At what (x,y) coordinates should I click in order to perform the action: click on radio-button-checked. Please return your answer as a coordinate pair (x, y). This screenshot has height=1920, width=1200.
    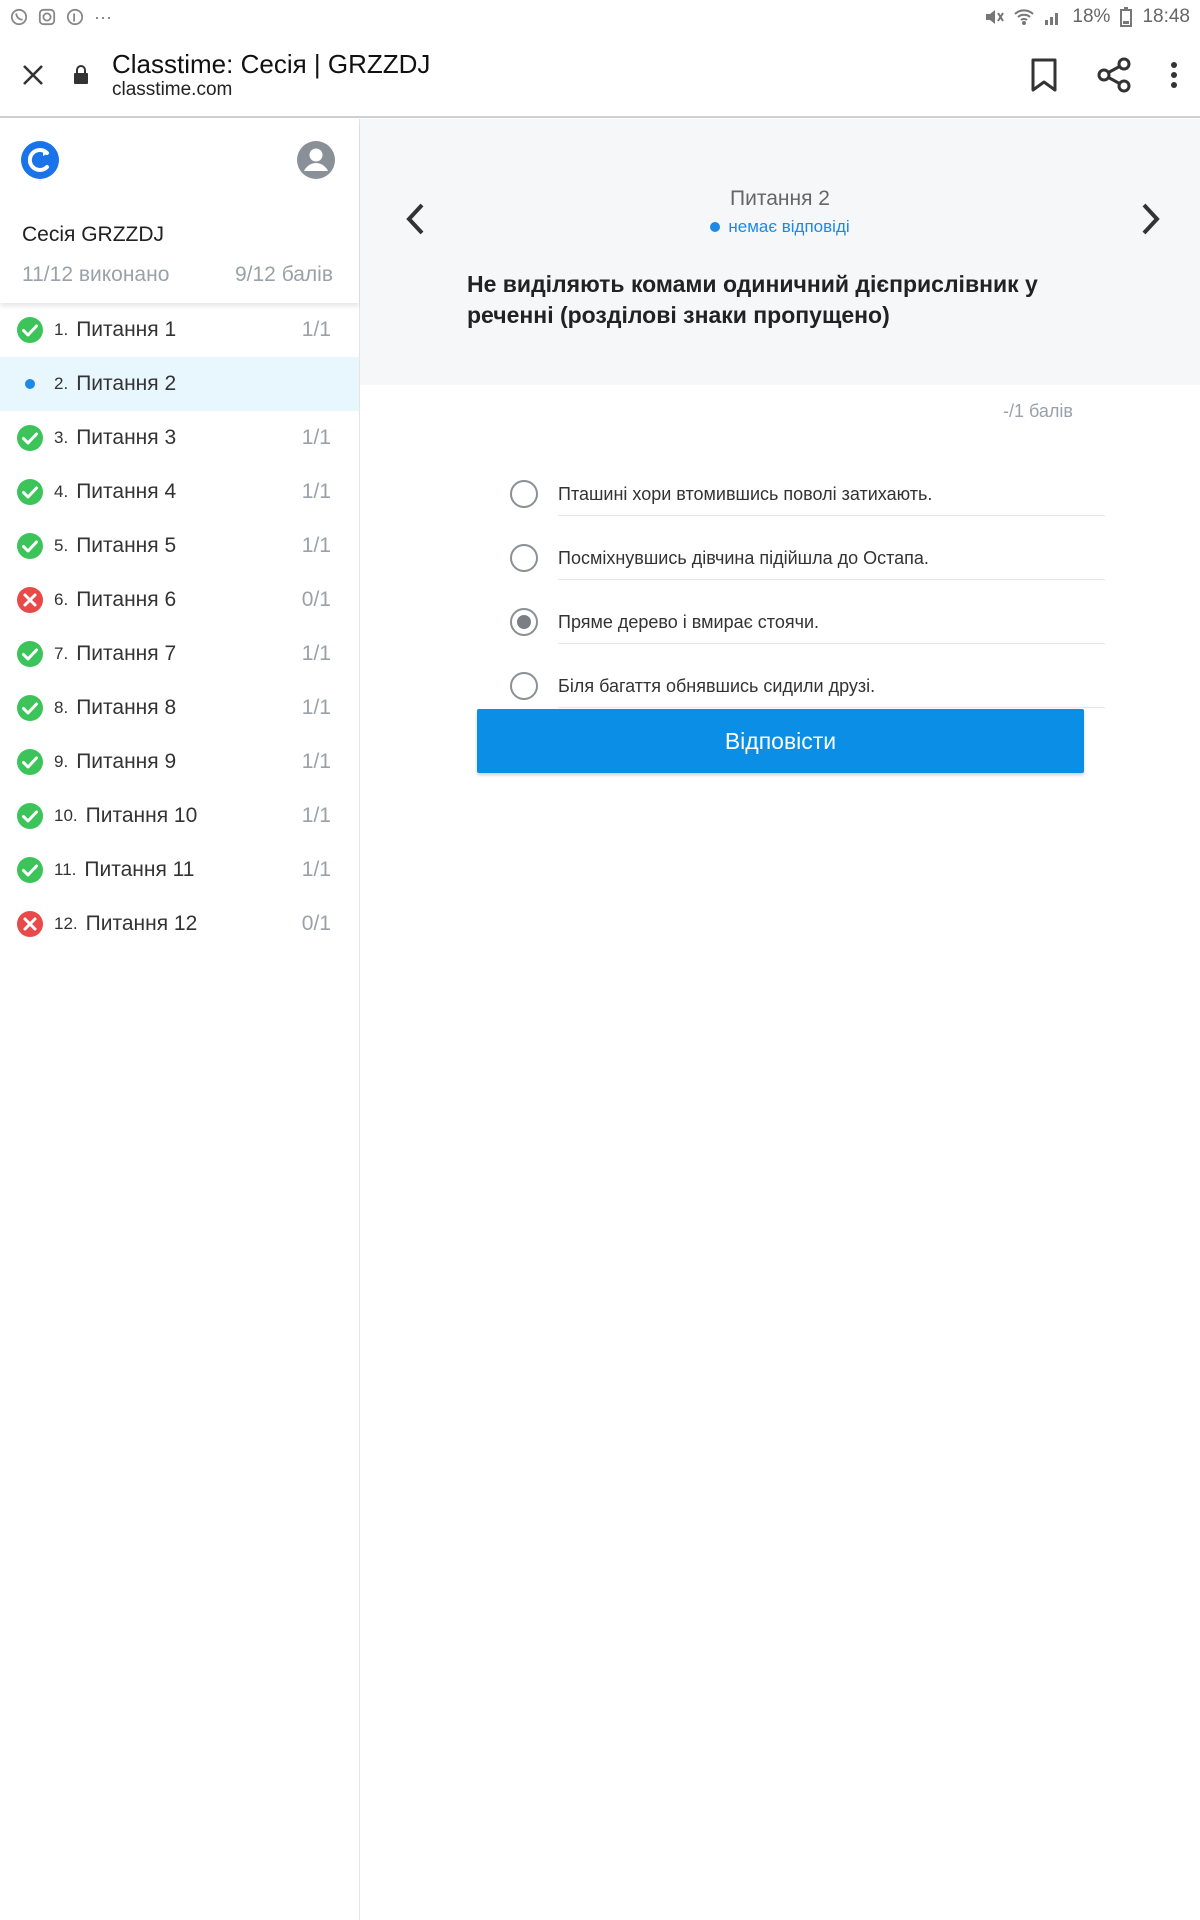
    Looking at the image, I should click on (524, 622).